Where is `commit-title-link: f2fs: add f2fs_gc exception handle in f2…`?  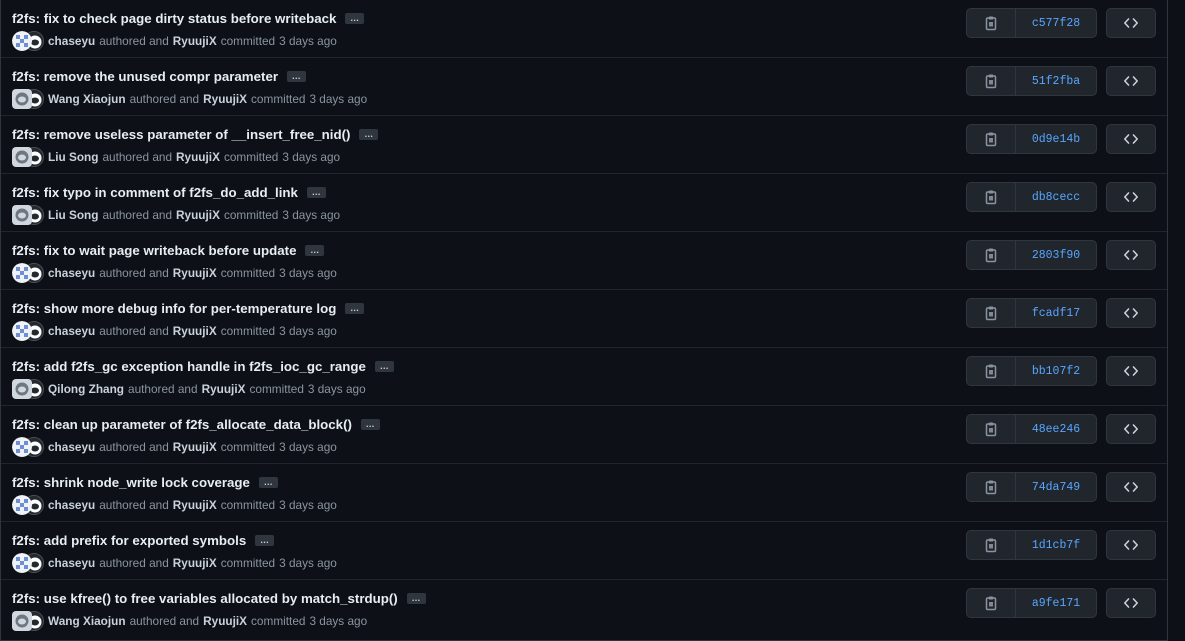
commit-title-link: f2fs: add f2fs_gc exception handle in f2… is located at coordinates (189, 366).